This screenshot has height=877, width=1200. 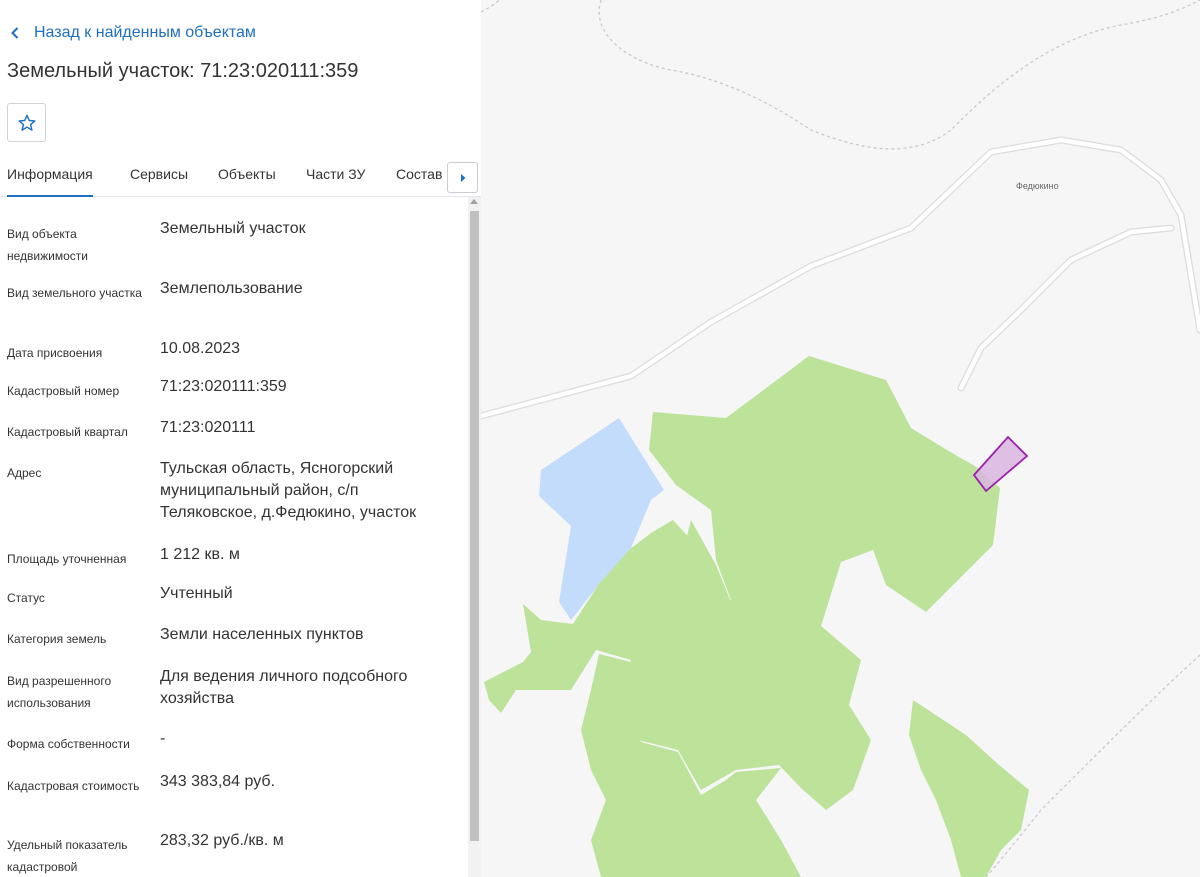 I want to click on caret-right-icon, so click(x=462, y=177).